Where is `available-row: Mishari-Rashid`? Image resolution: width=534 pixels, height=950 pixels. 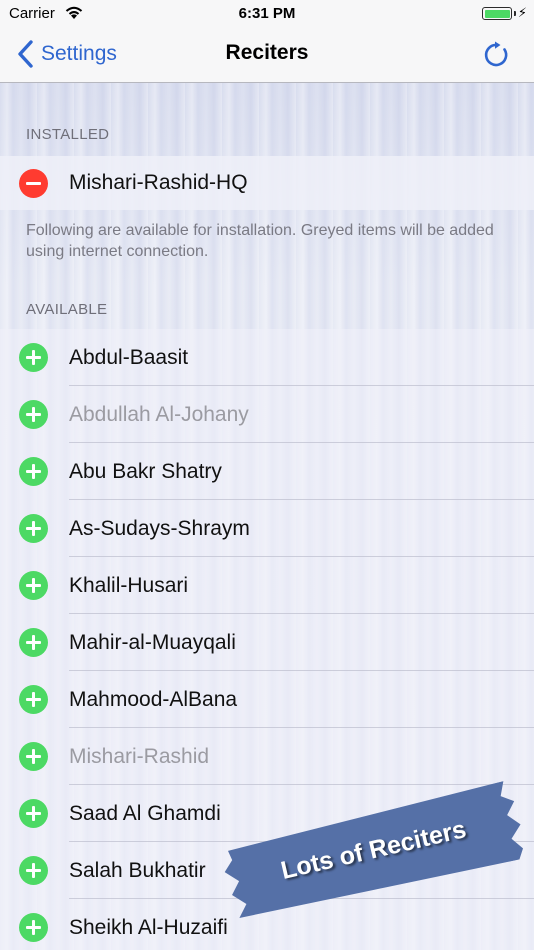
available-row: Mishari-Rashid is located at coordinates (267, 756).